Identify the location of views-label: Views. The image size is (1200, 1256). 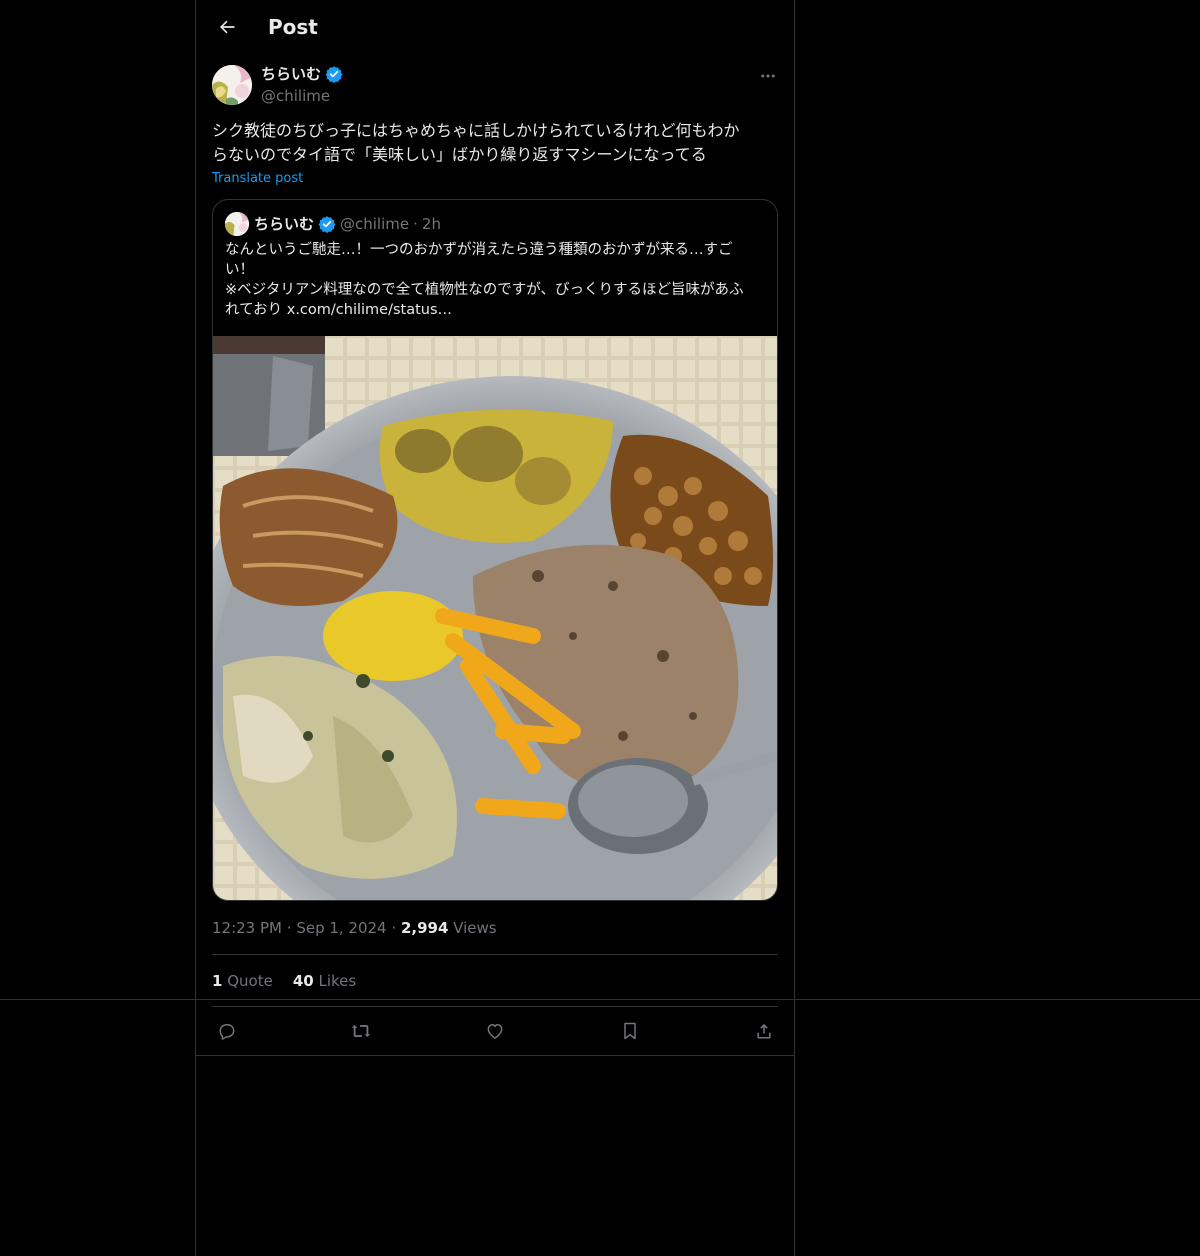
(475, 928).